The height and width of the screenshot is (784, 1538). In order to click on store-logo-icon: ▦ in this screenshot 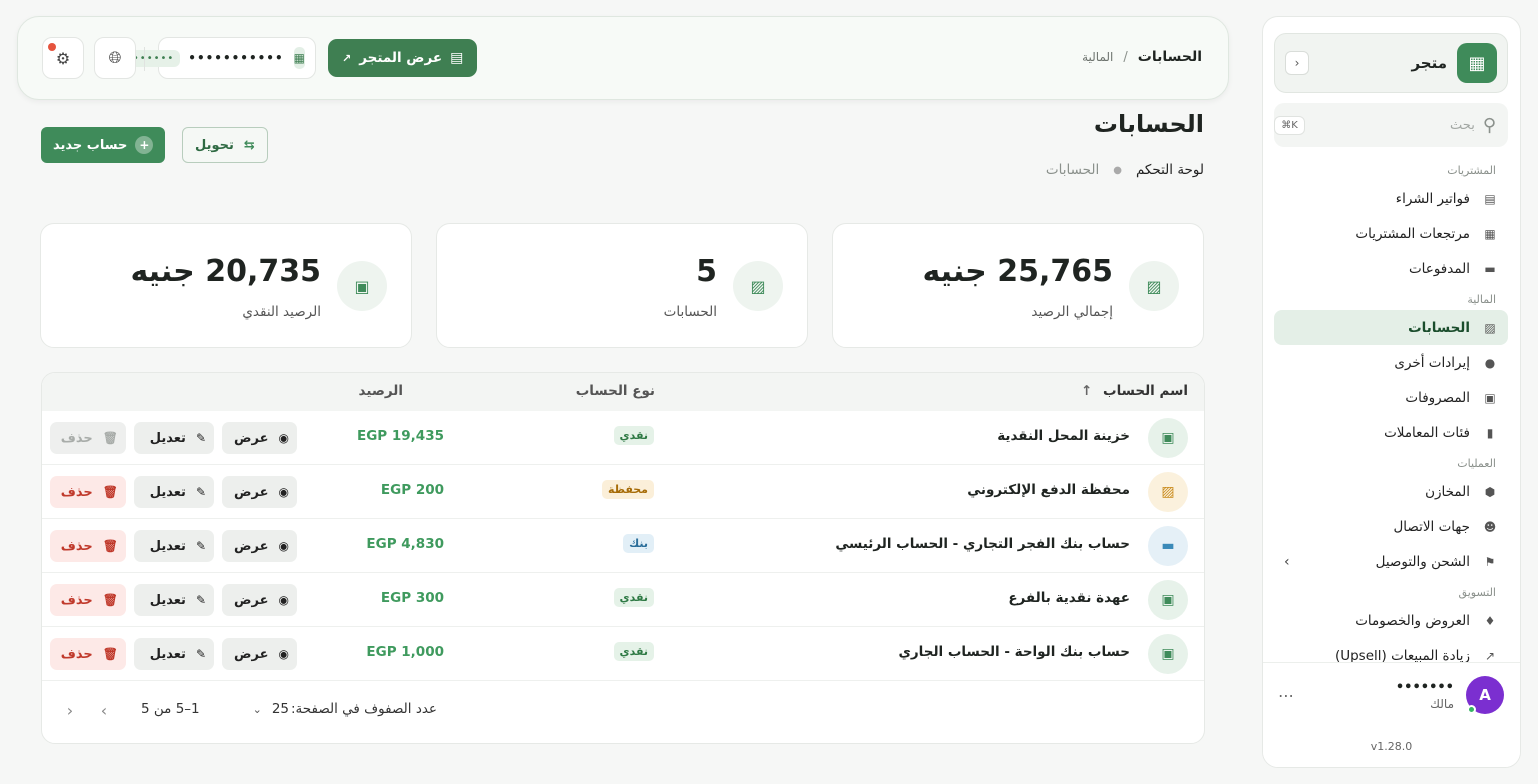, I will do `click(1477, 63)`.